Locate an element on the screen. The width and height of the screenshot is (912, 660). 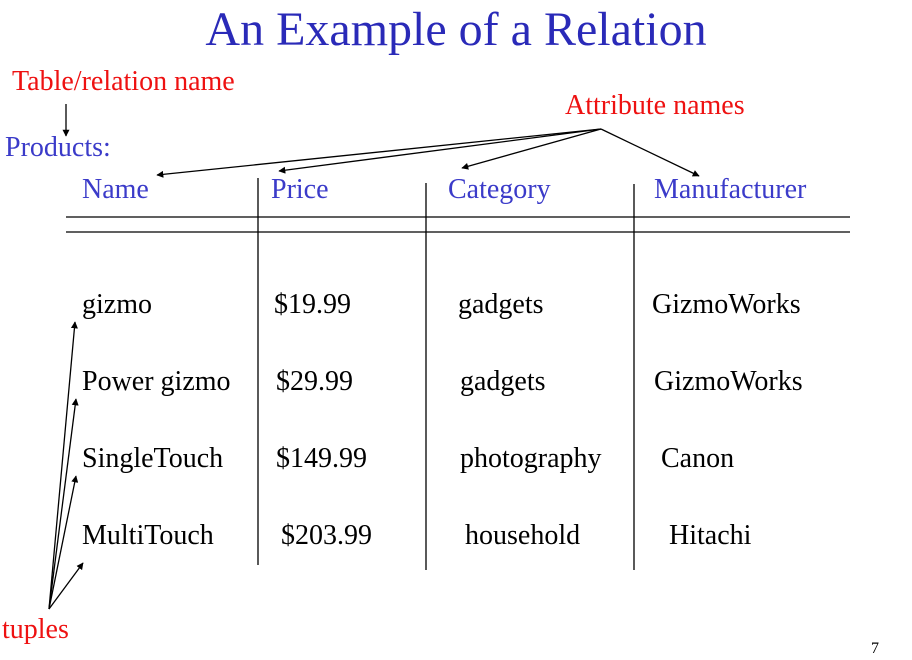
attribute-arrows is located at coordinates (428, 153).